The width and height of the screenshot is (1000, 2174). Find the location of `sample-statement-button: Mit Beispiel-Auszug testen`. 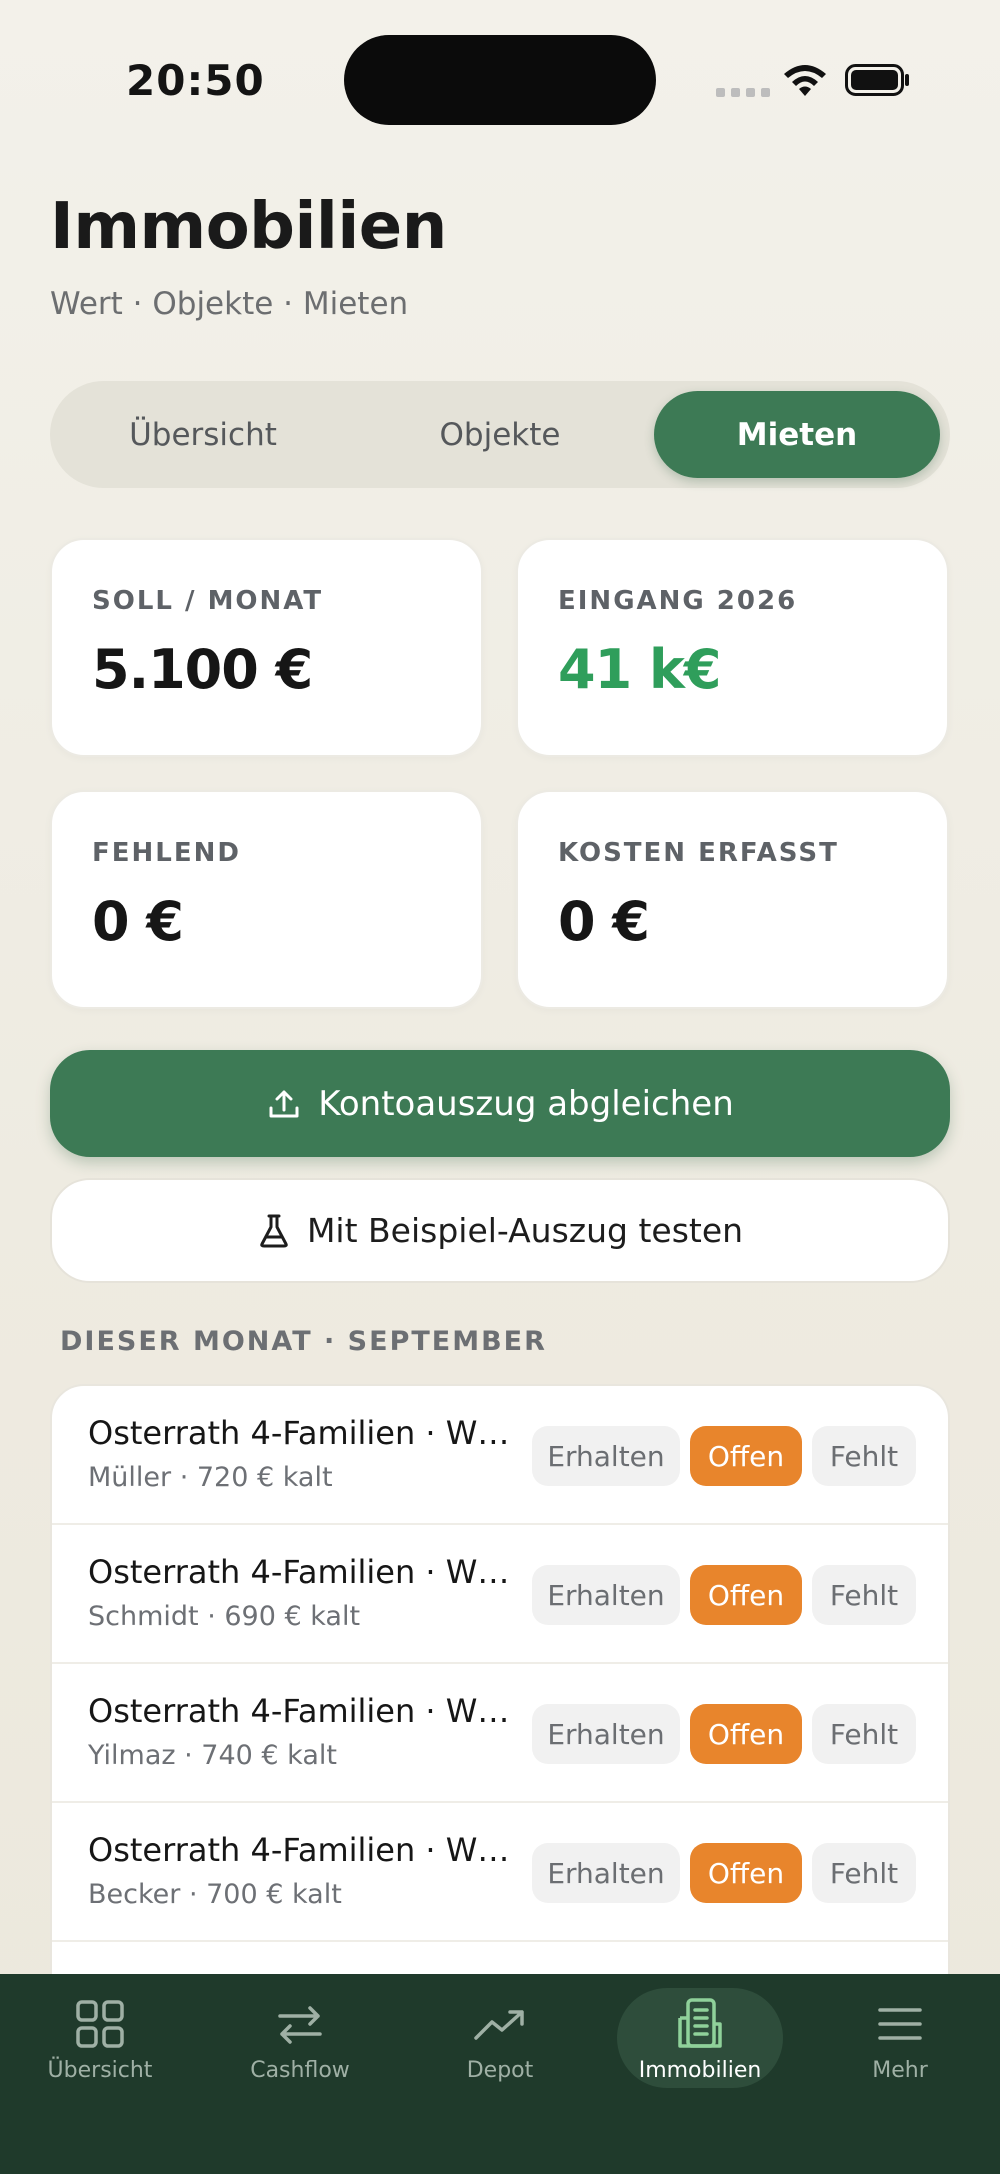

sample-statement-button: Mit Beispiel-Auszug testen is located at coordinates (500, 1230).